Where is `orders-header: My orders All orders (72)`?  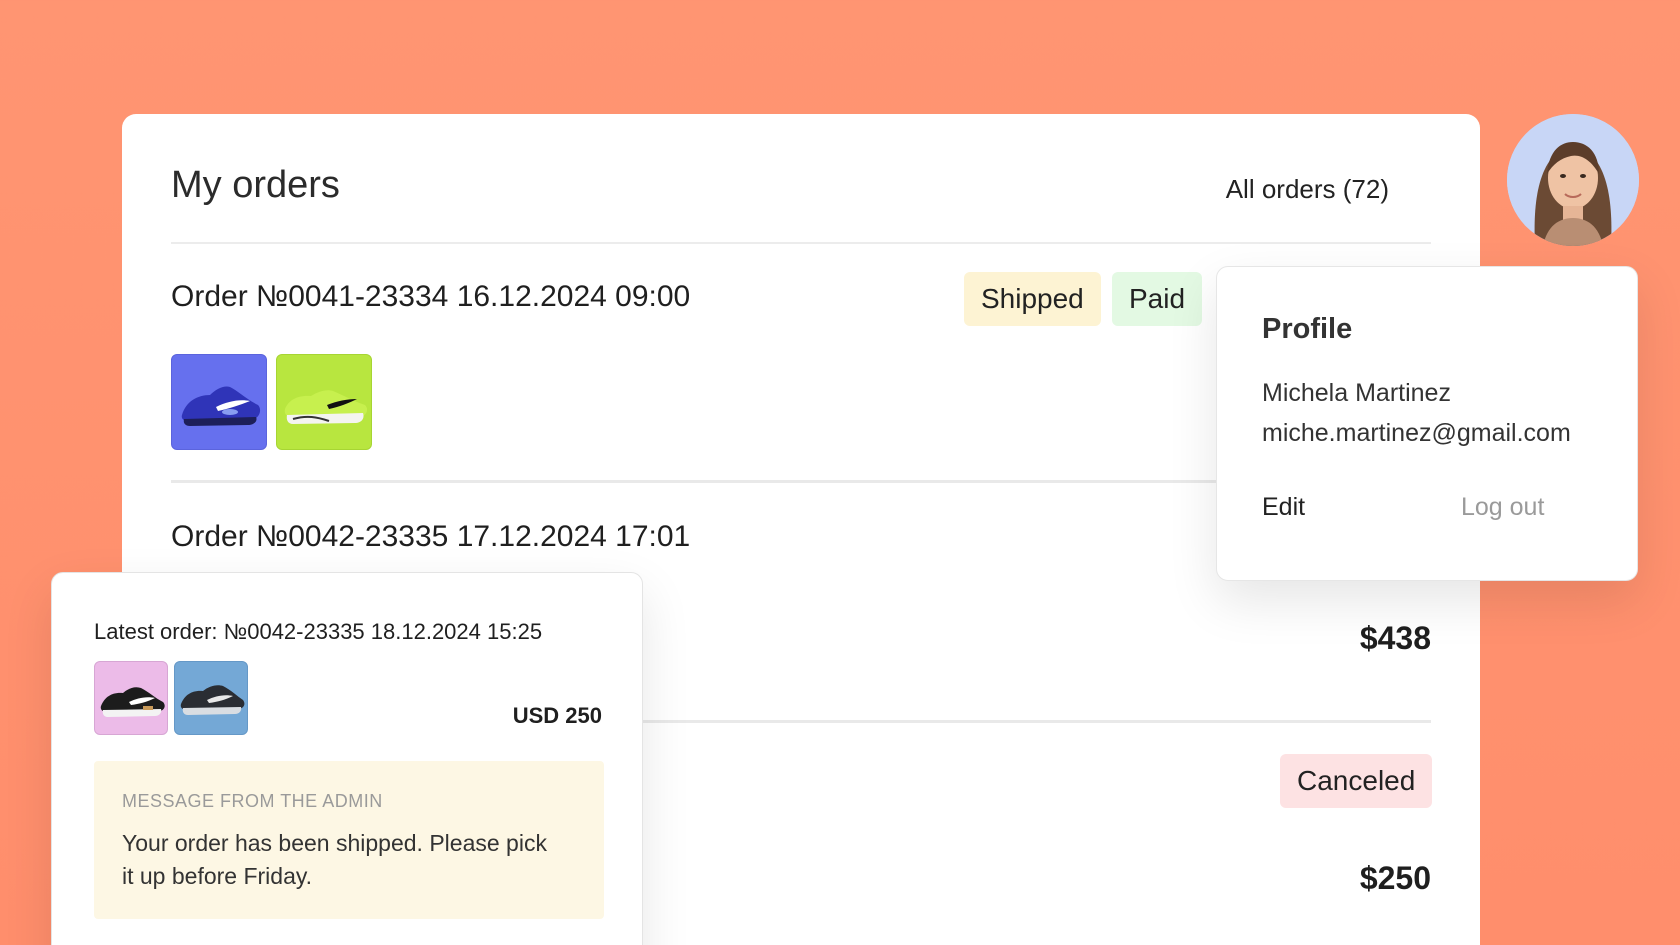 orders-header: My orders All orders (72) is located at coordinates (801, 204).